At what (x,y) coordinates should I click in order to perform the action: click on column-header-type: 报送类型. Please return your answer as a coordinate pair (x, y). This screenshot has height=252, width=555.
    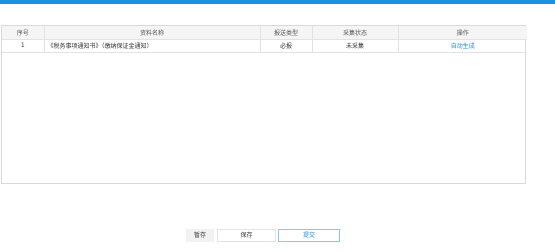
    Looking at the image, I should click on (286, 33).